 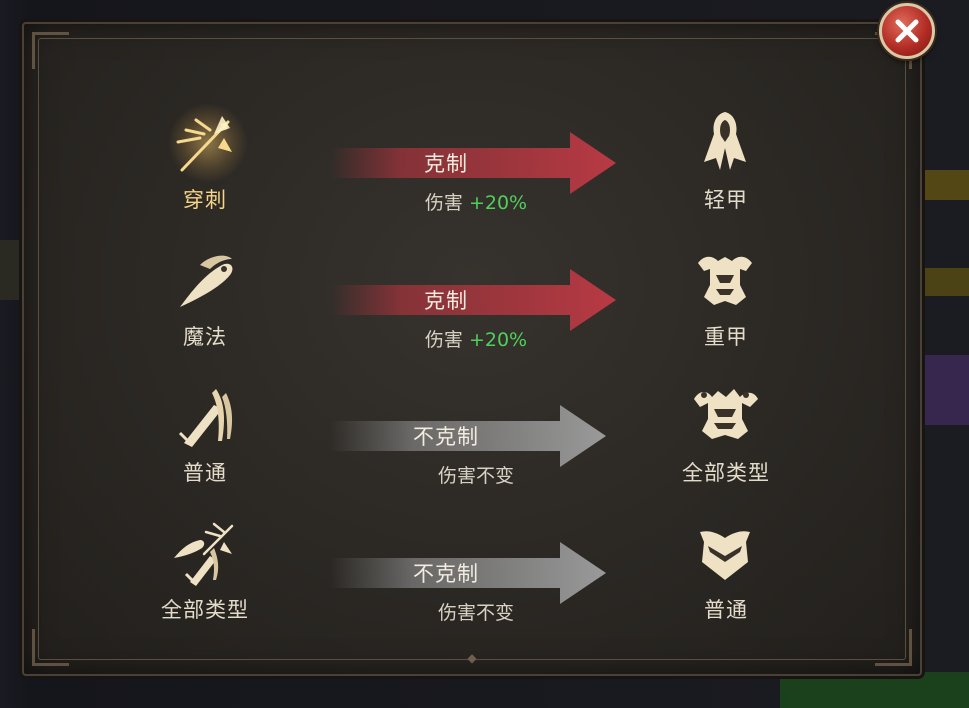 What do you see at coordinates (874, 690) in the screenshot?
I see `background-ui-fragment` at bounding box center [874, 690].